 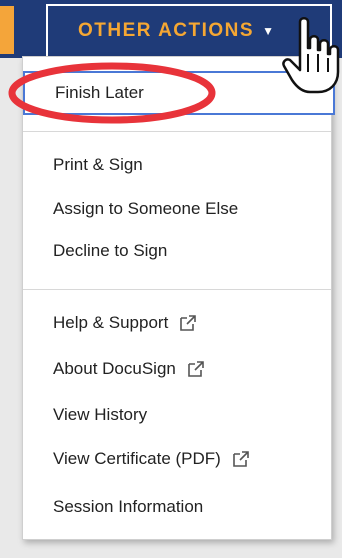 I want to click on menu-item-label: Assign to Someone Else, so click(x=146, y=208).